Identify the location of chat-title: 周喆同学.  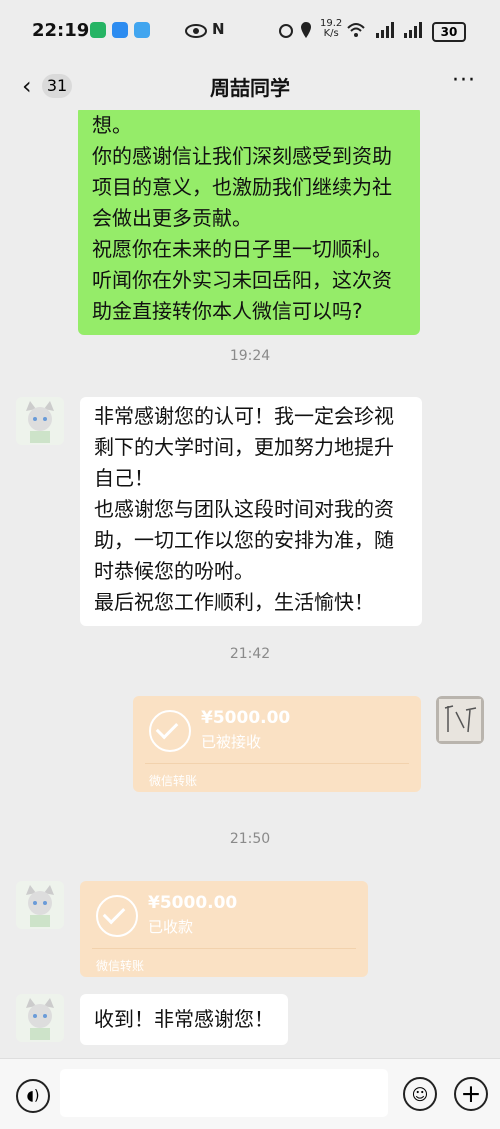
(250, 88).